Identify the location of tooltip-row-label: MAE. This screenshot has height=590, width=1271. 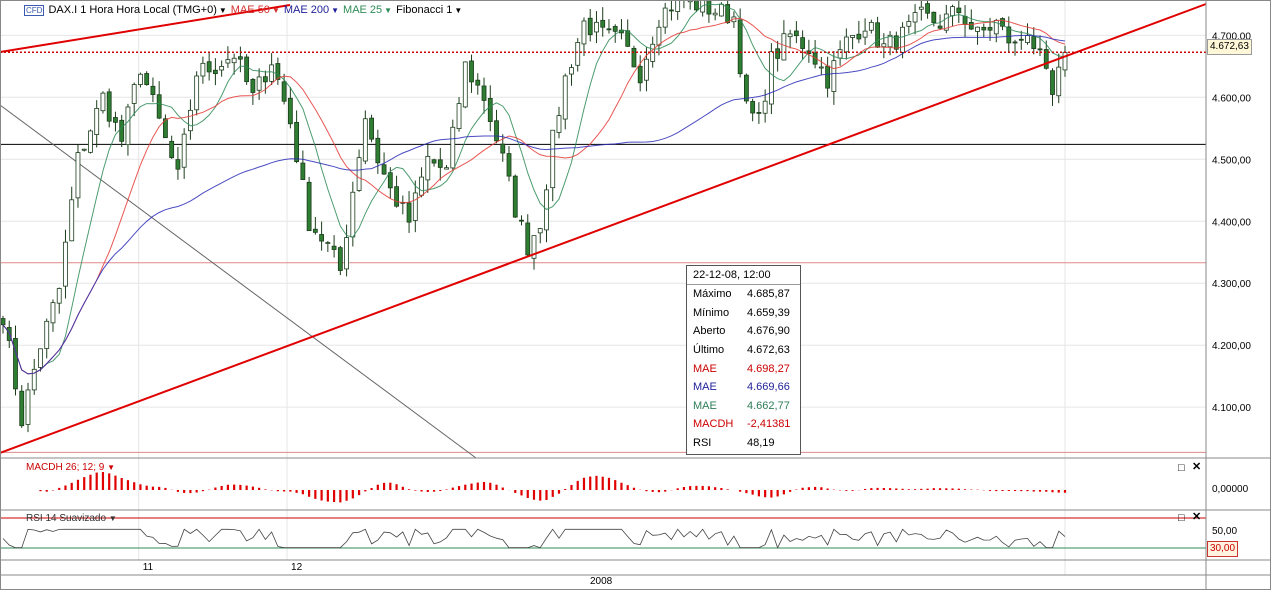
(705, 405).